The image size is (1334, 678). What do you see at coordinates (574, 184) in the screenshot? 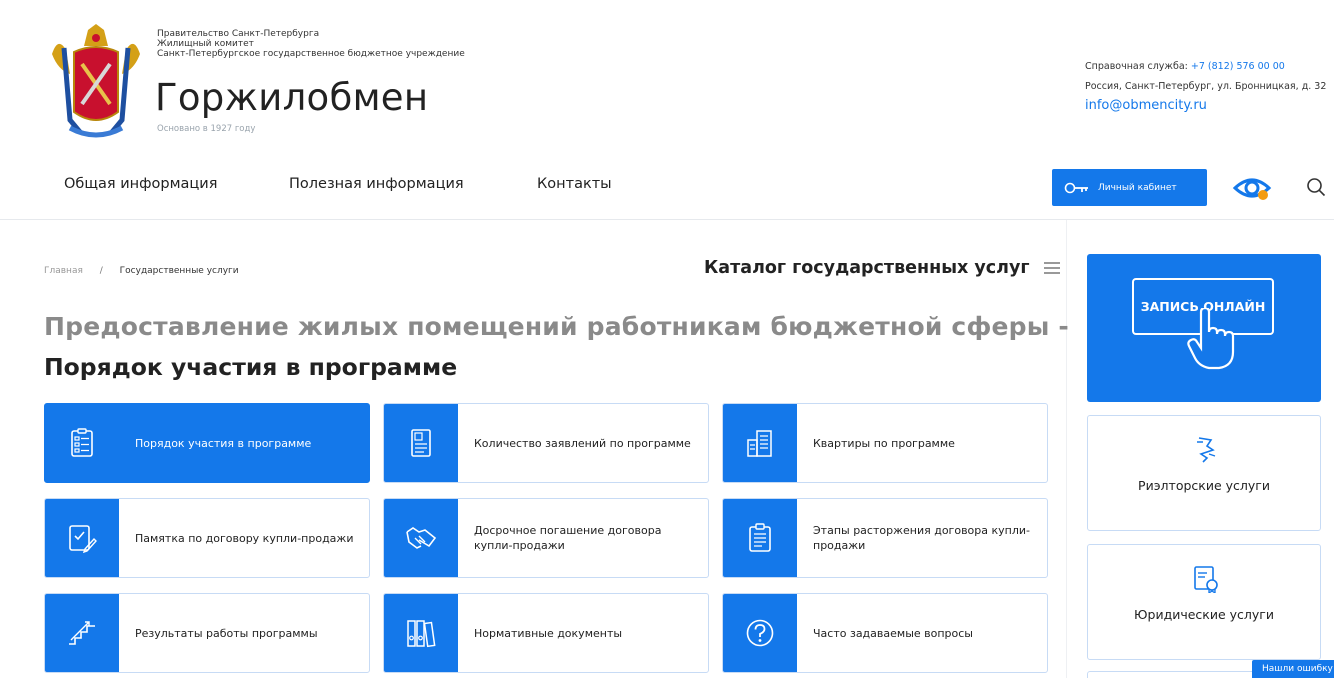
I see `nav-contacts: Контакты` at bounding box center [574, 184].